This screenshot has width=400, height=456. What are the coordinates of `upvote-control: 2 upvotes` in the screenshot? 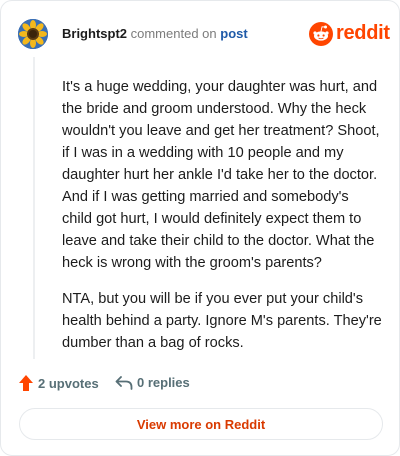 It's located at (59, 383).